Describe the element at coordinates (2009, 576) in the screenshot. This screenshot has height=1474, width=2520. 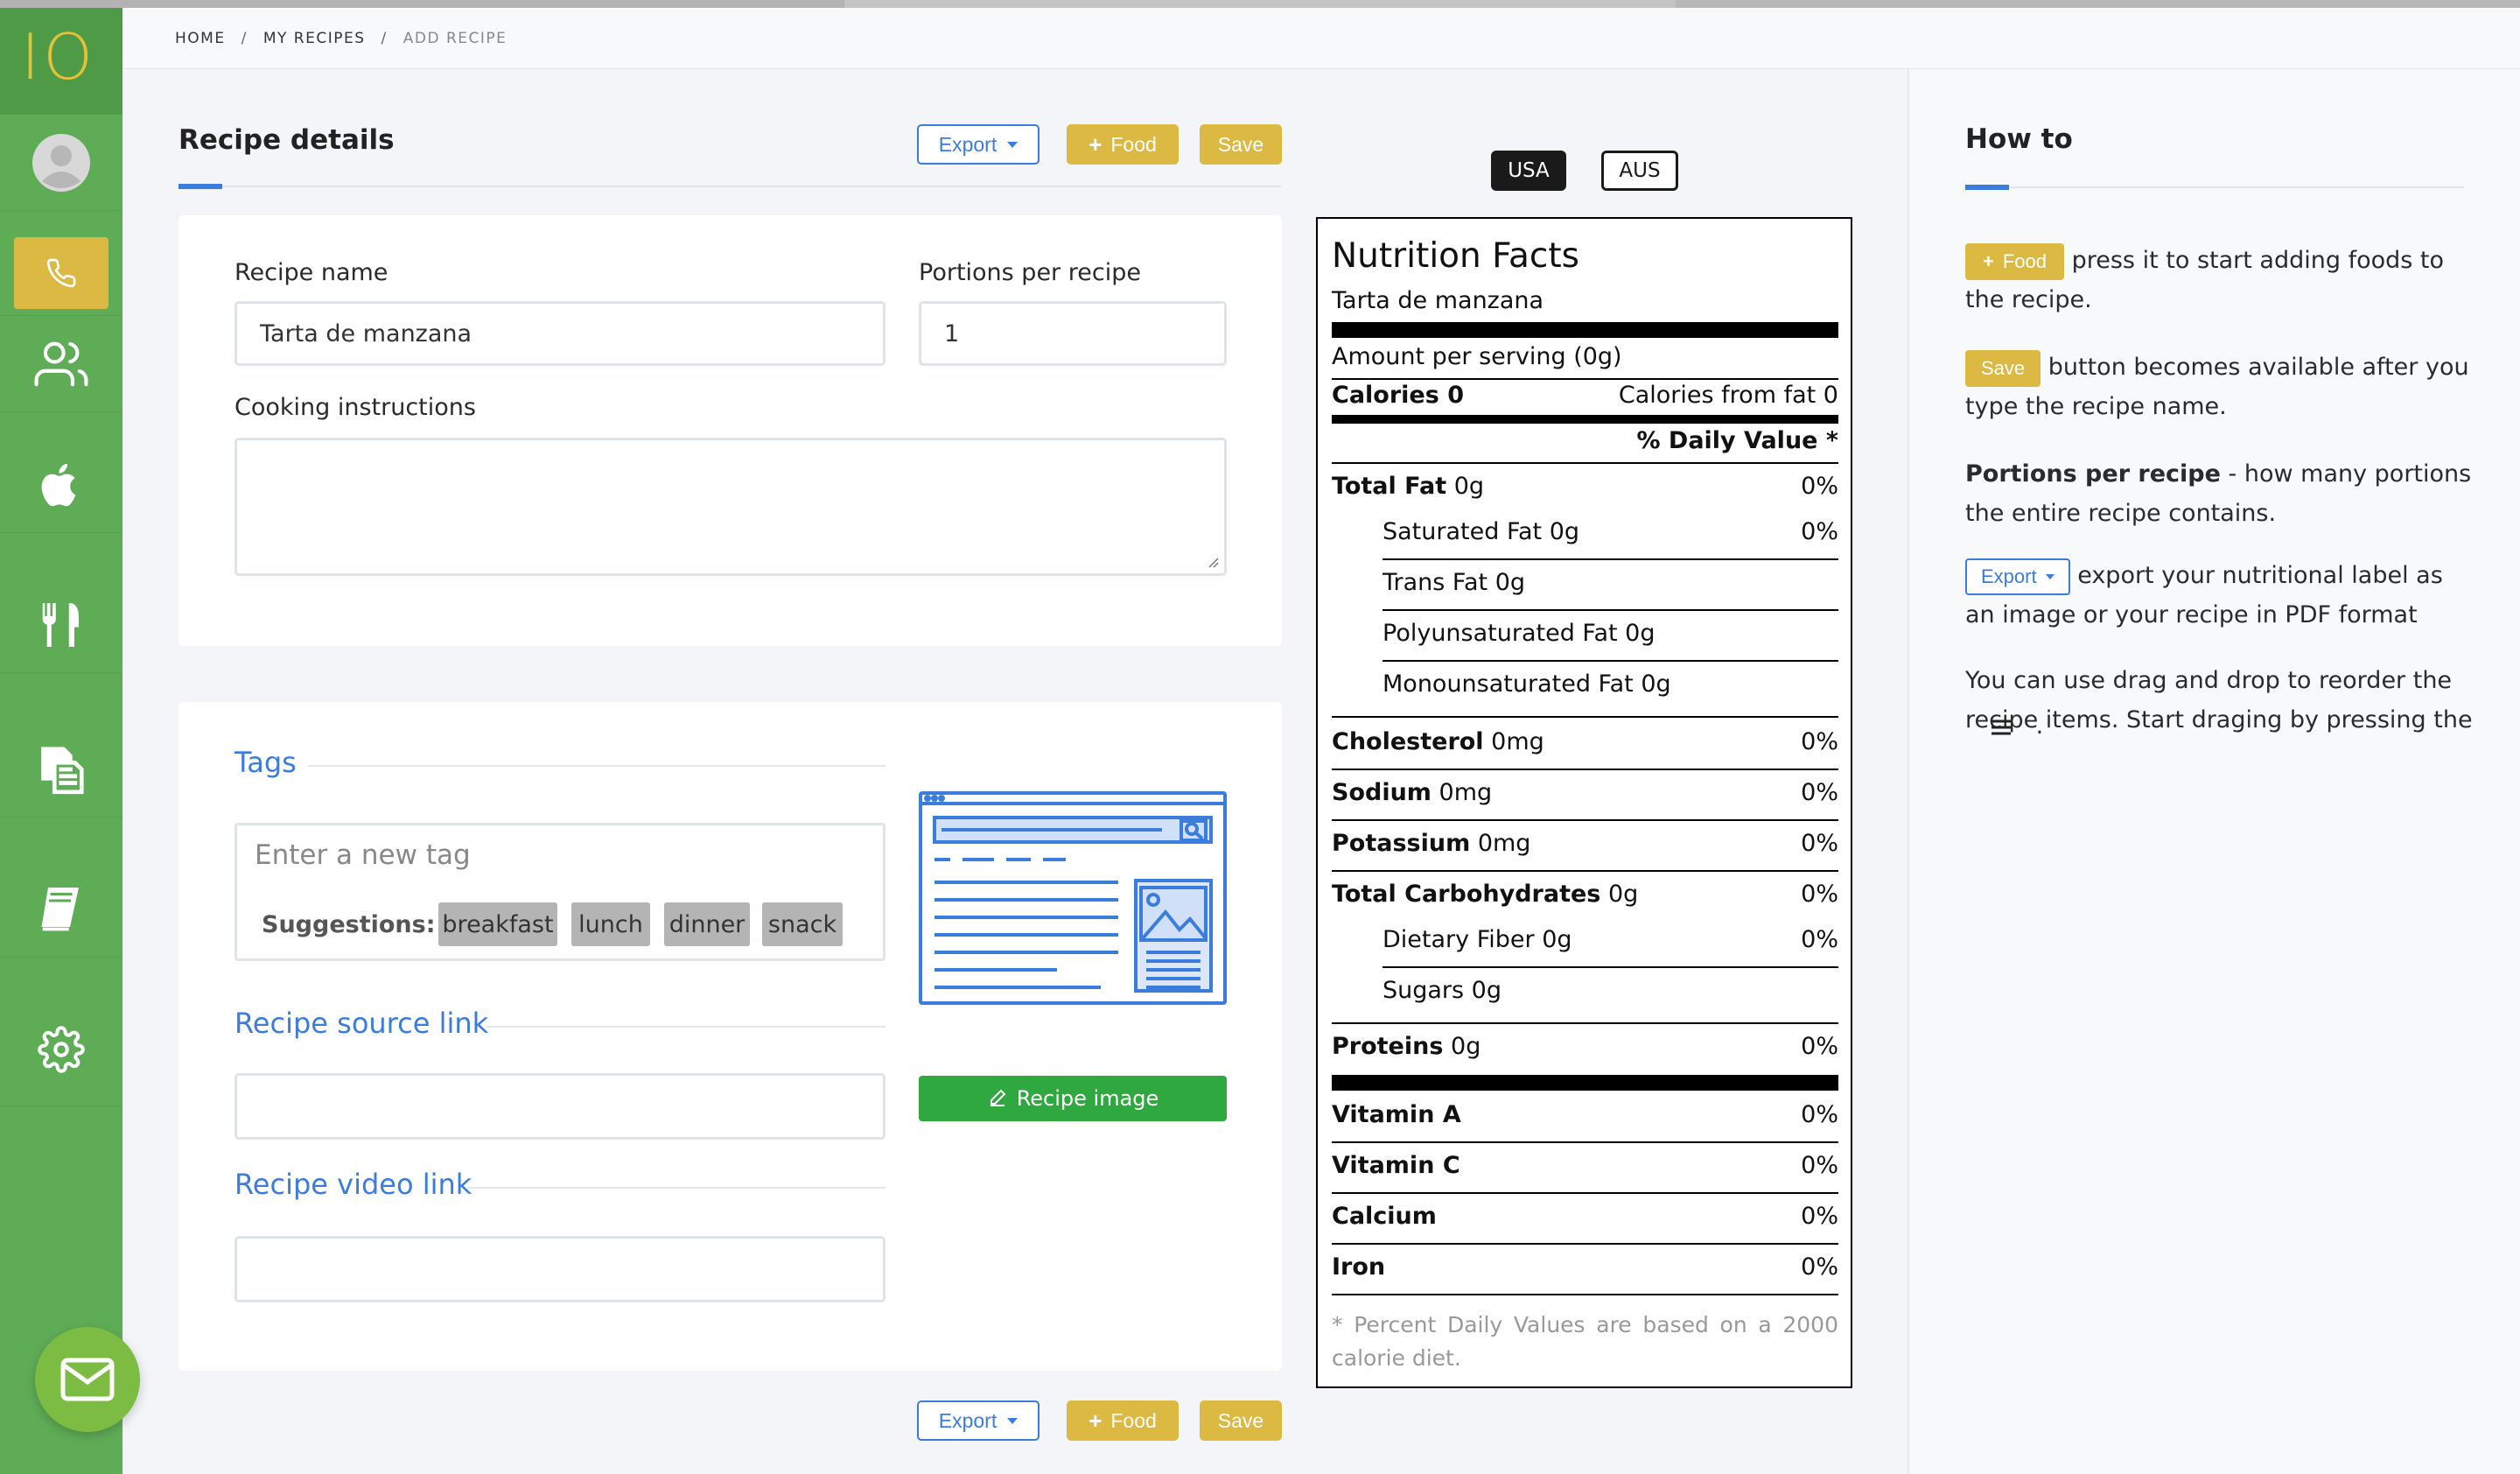
I see `howto-export-button-label: Export` at that location.